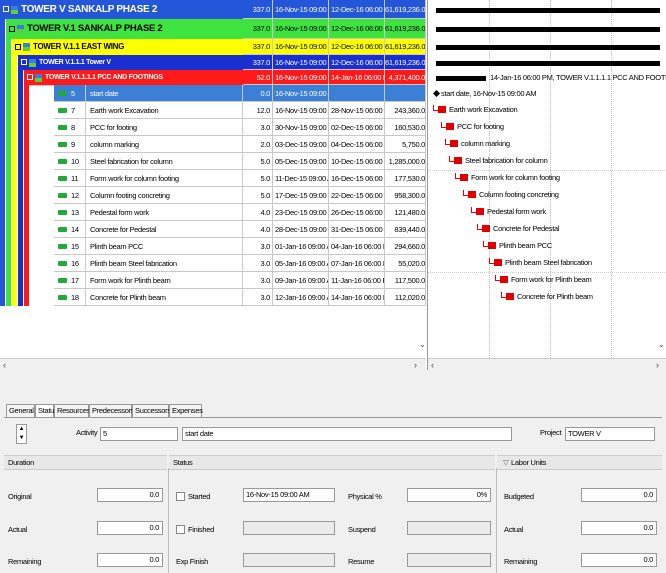 This screenshot has width=666, height=573. Describe the element at coordinates (661, 344) in the screenshot. I see `gantt-scroll-down-icon: ⌄` at that location.